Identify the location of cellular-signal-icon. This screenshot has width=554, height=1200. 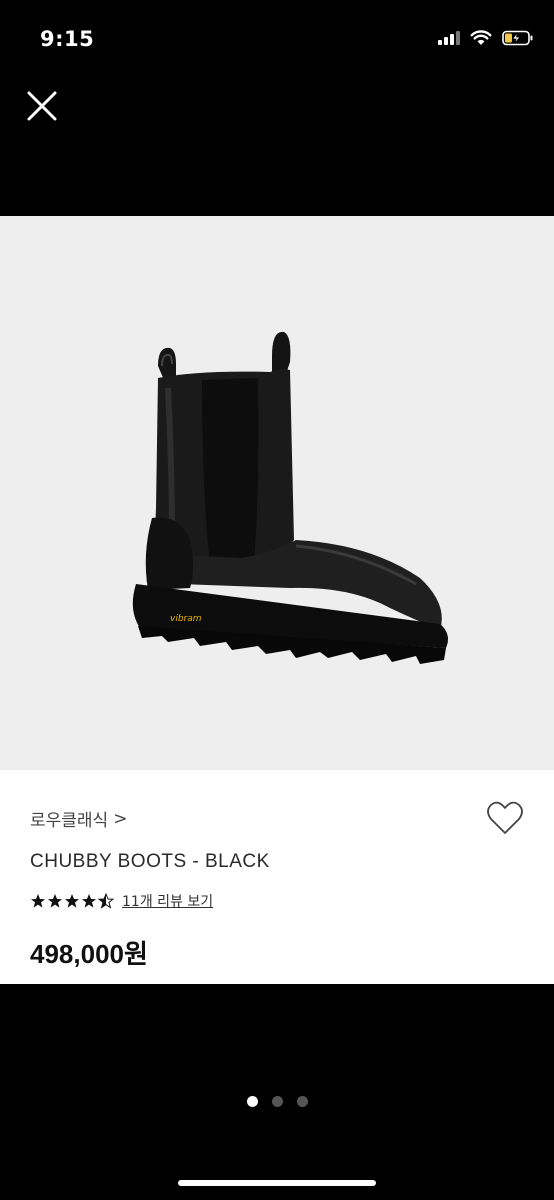
(449, 38).